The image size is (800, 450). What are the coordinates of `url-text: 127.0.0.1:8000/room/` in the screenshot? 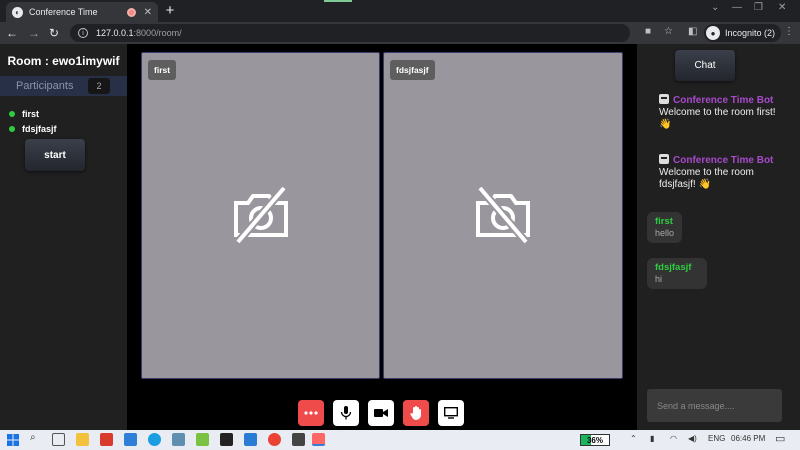 It's located at (139, 33).